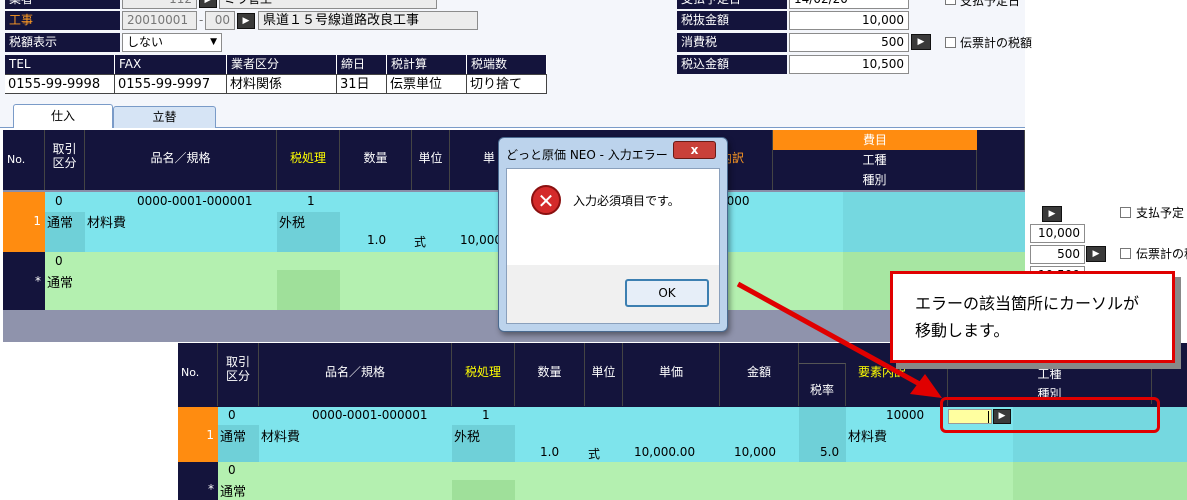 This screenshot has height=500, width=1187. Describe the element at coordinates (201, 20) in the screenshot. I see `project-dash: -` at that location.